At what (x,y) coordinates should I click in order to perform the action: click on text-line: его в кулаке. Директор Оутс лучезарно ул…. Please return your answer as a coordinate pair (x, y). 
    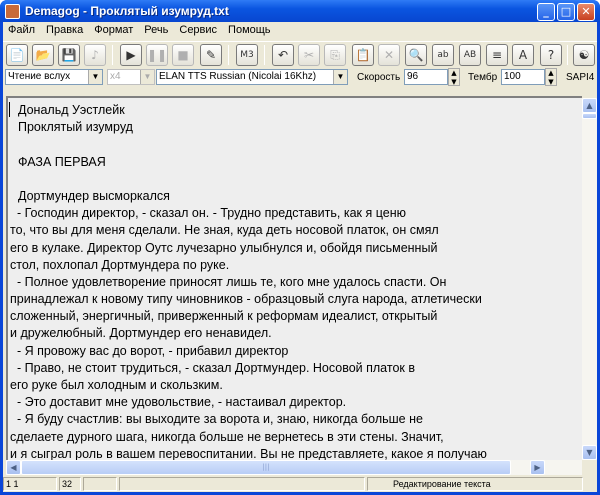
    Looking at the image, I should click on (224, 247).